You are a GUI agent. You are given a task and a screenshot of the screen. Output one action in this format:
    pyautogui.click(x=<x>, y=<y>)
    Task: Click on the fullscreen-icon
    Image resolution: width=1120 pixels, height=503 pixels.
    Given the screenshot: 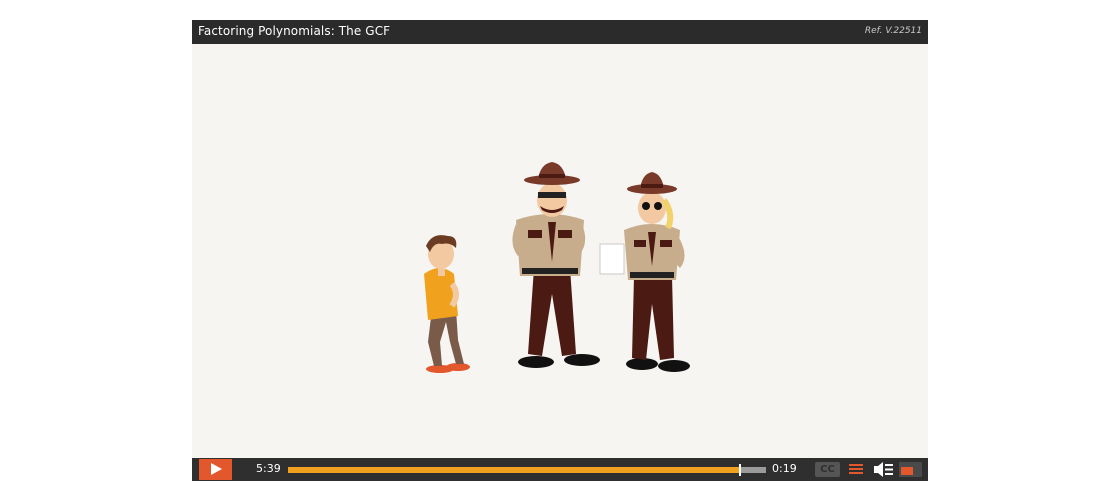 What is the action you would take?
    pyautogui.click(x=910, y=469)
    